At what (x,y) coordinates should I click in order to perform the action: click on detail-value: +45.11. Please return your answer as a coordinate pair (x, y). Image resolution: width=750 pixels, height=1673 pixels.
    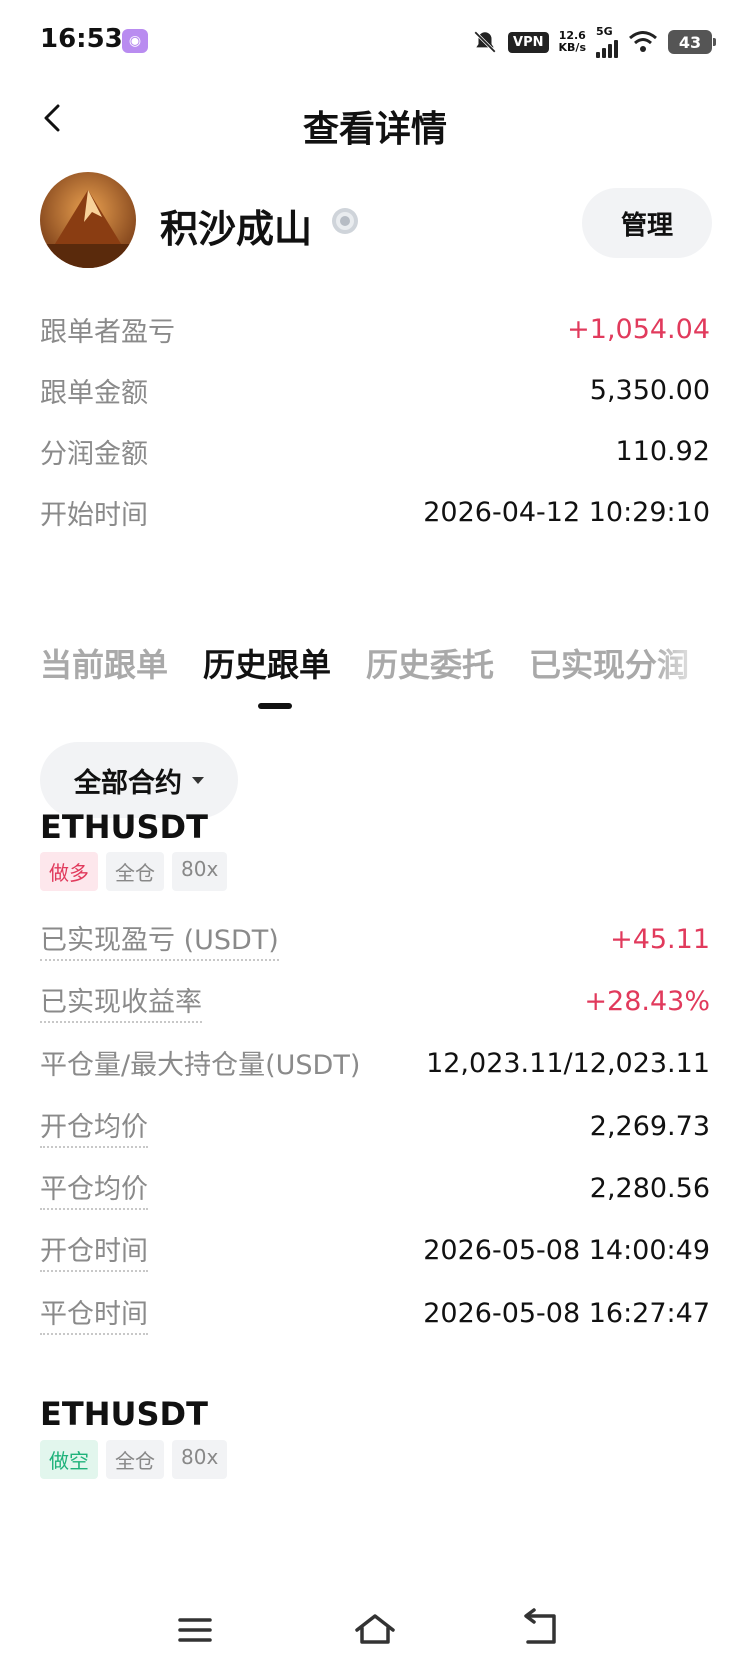
    Looking at the image, I should click on (660, 939).